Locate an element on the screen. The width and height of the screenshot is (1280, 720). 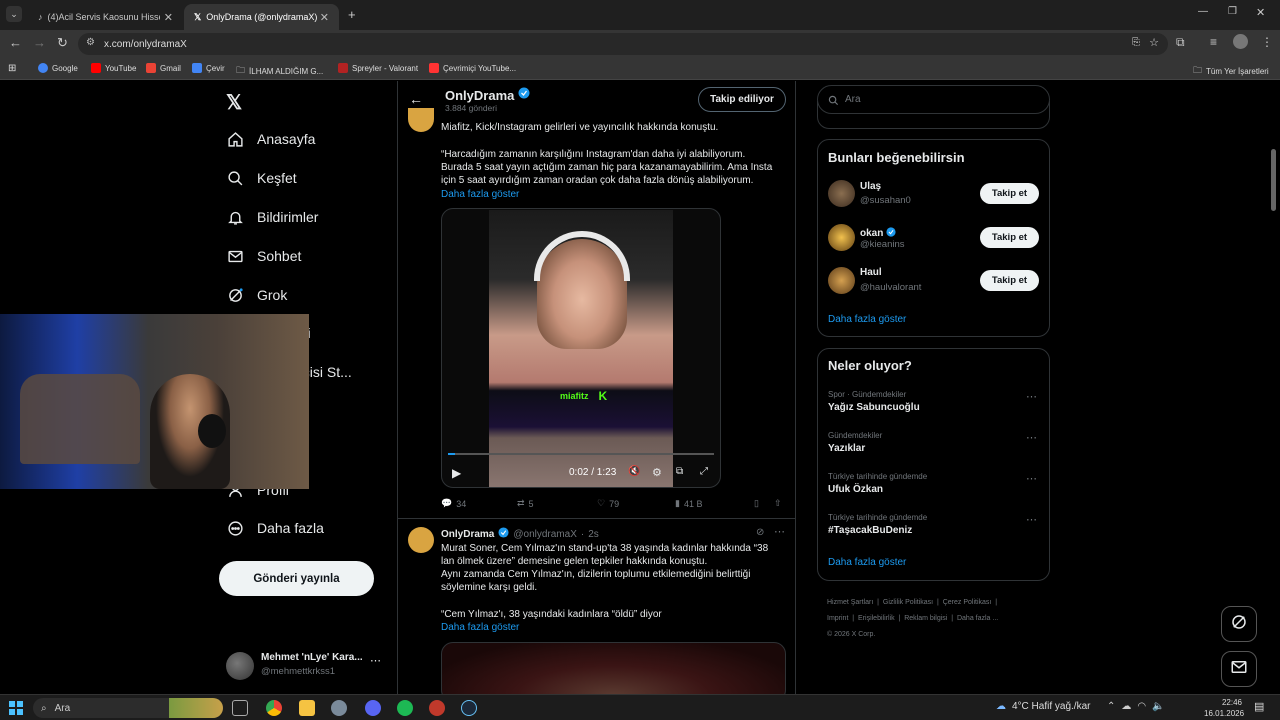
bookmark-youtube: YouTube is located at coordinates (113, 68).